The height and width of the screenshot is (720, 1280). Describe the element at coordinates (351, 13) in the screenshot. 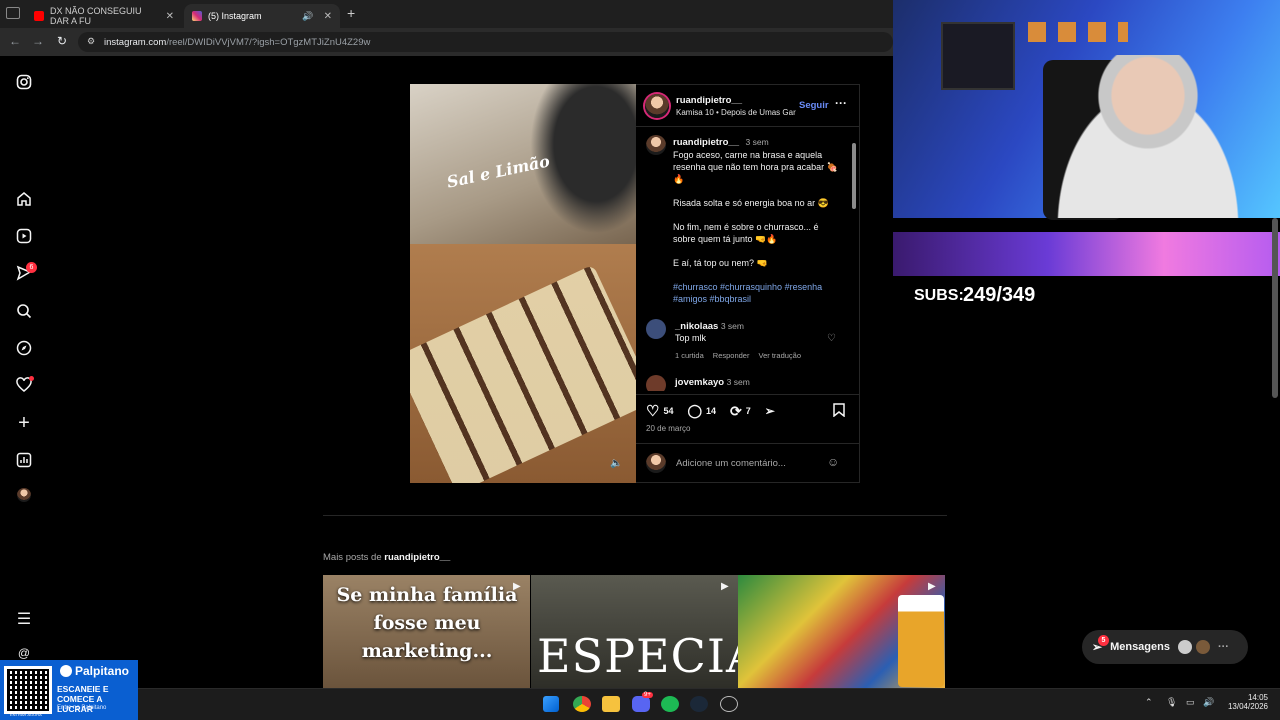

I see `new-tab-icon: +` at that location.